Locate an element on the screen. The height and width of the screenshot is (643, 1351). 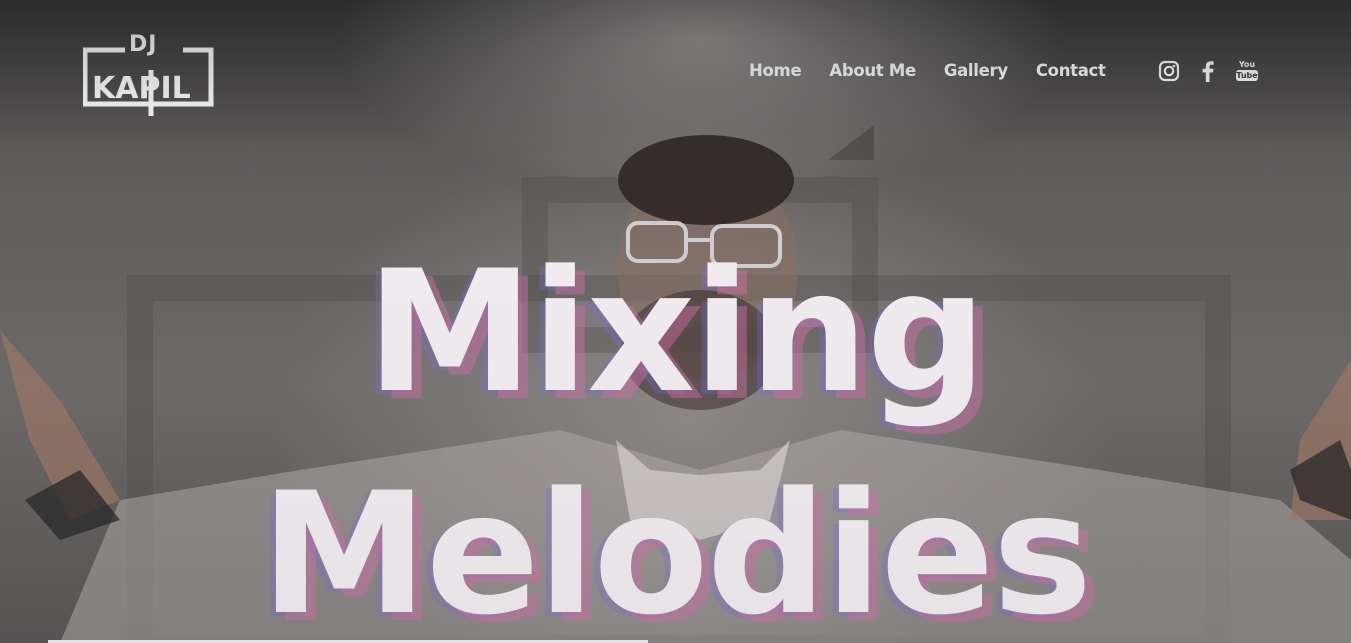
youtube-icon: You Tube is located at coordinates (1247, 71).